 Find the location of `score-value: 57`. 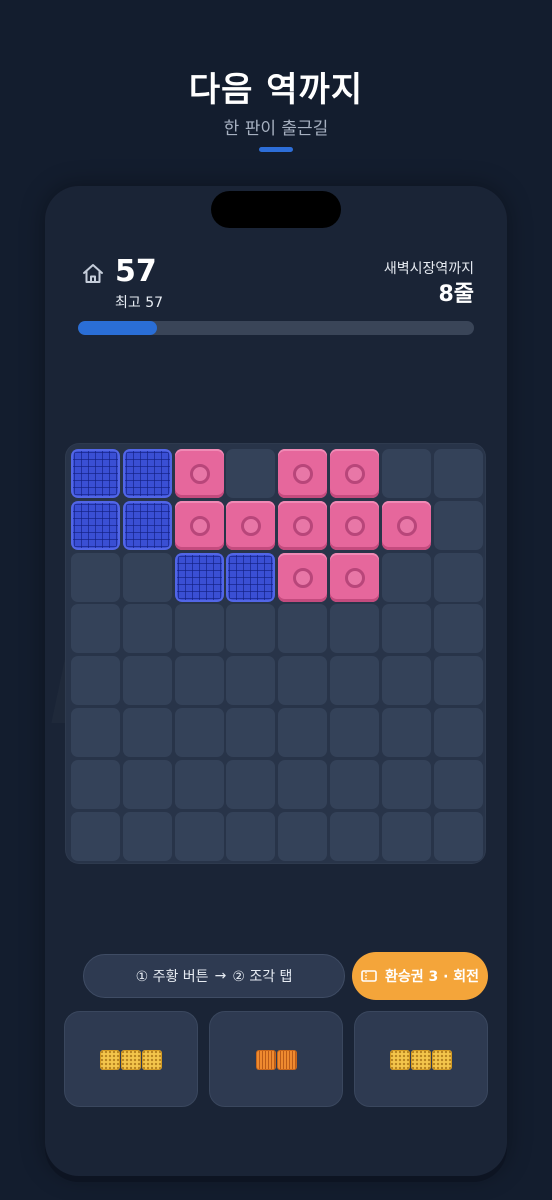

score-value: 57 is located at coordinates (136, 271).